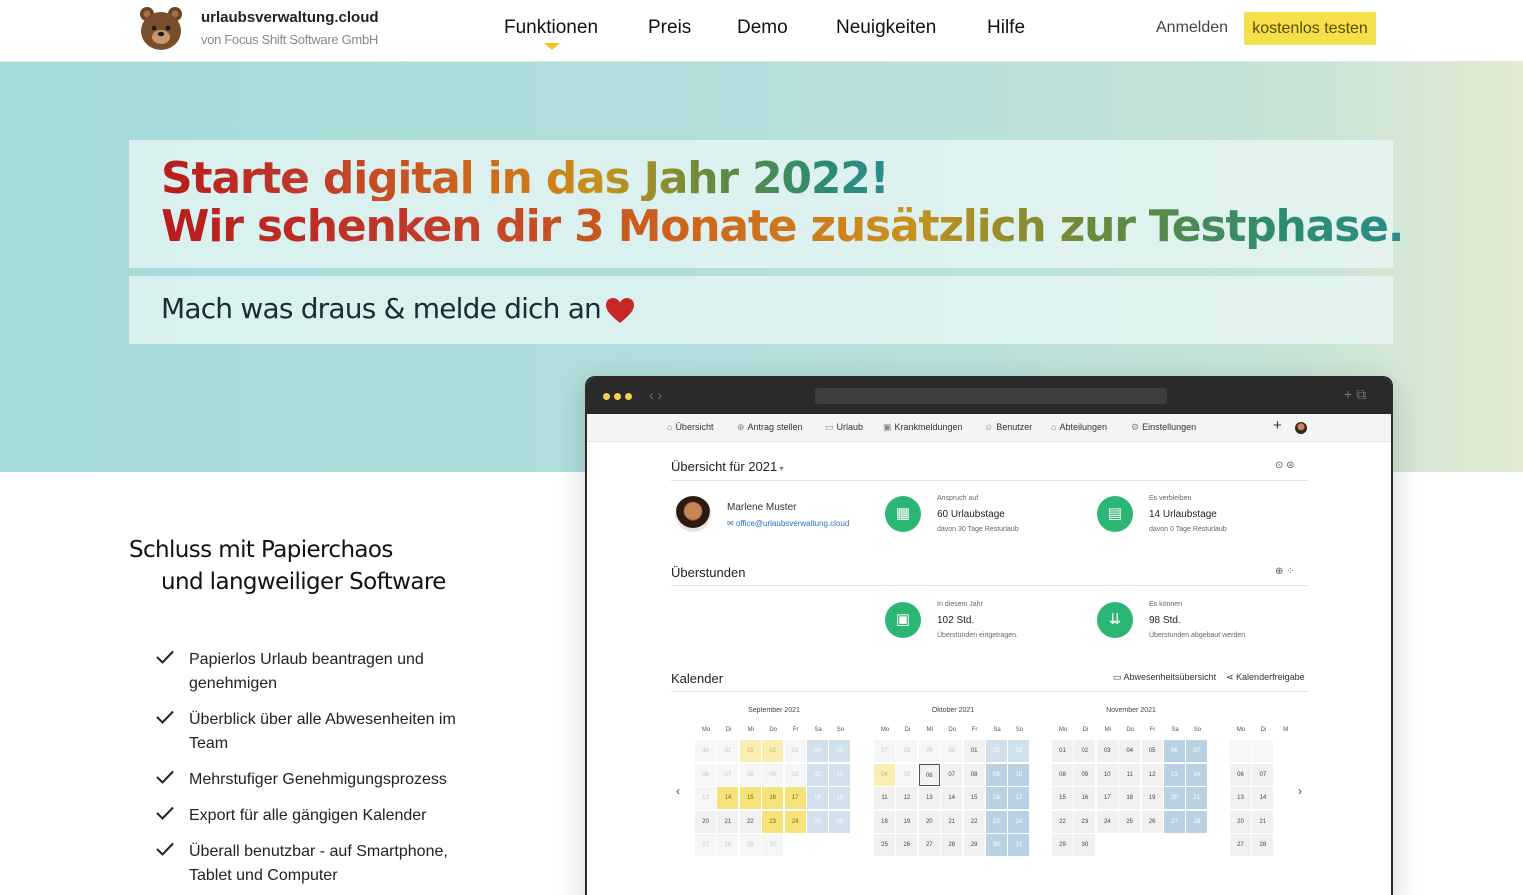 This screenshot has height=895, width=1523. Describe the element at coordinates (903, 620) in the screenshot. I see `briefcase-icon: ▣` at that location.